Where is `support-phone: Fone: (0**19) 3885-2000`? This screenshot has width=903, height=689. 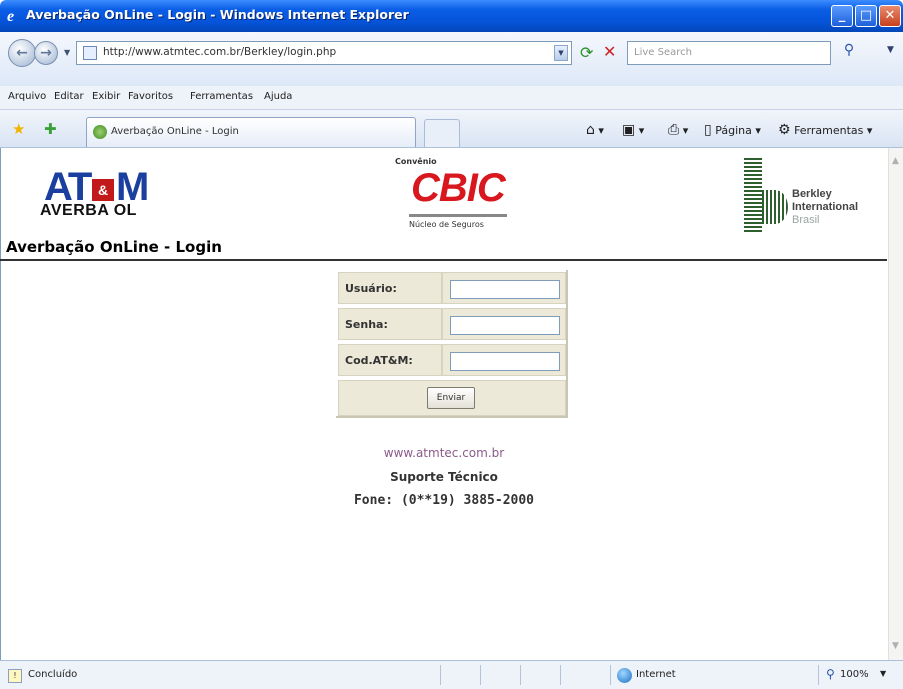 support-phone: Fone: (0**19) 3885-2000 is located at coordinates (443, 500).